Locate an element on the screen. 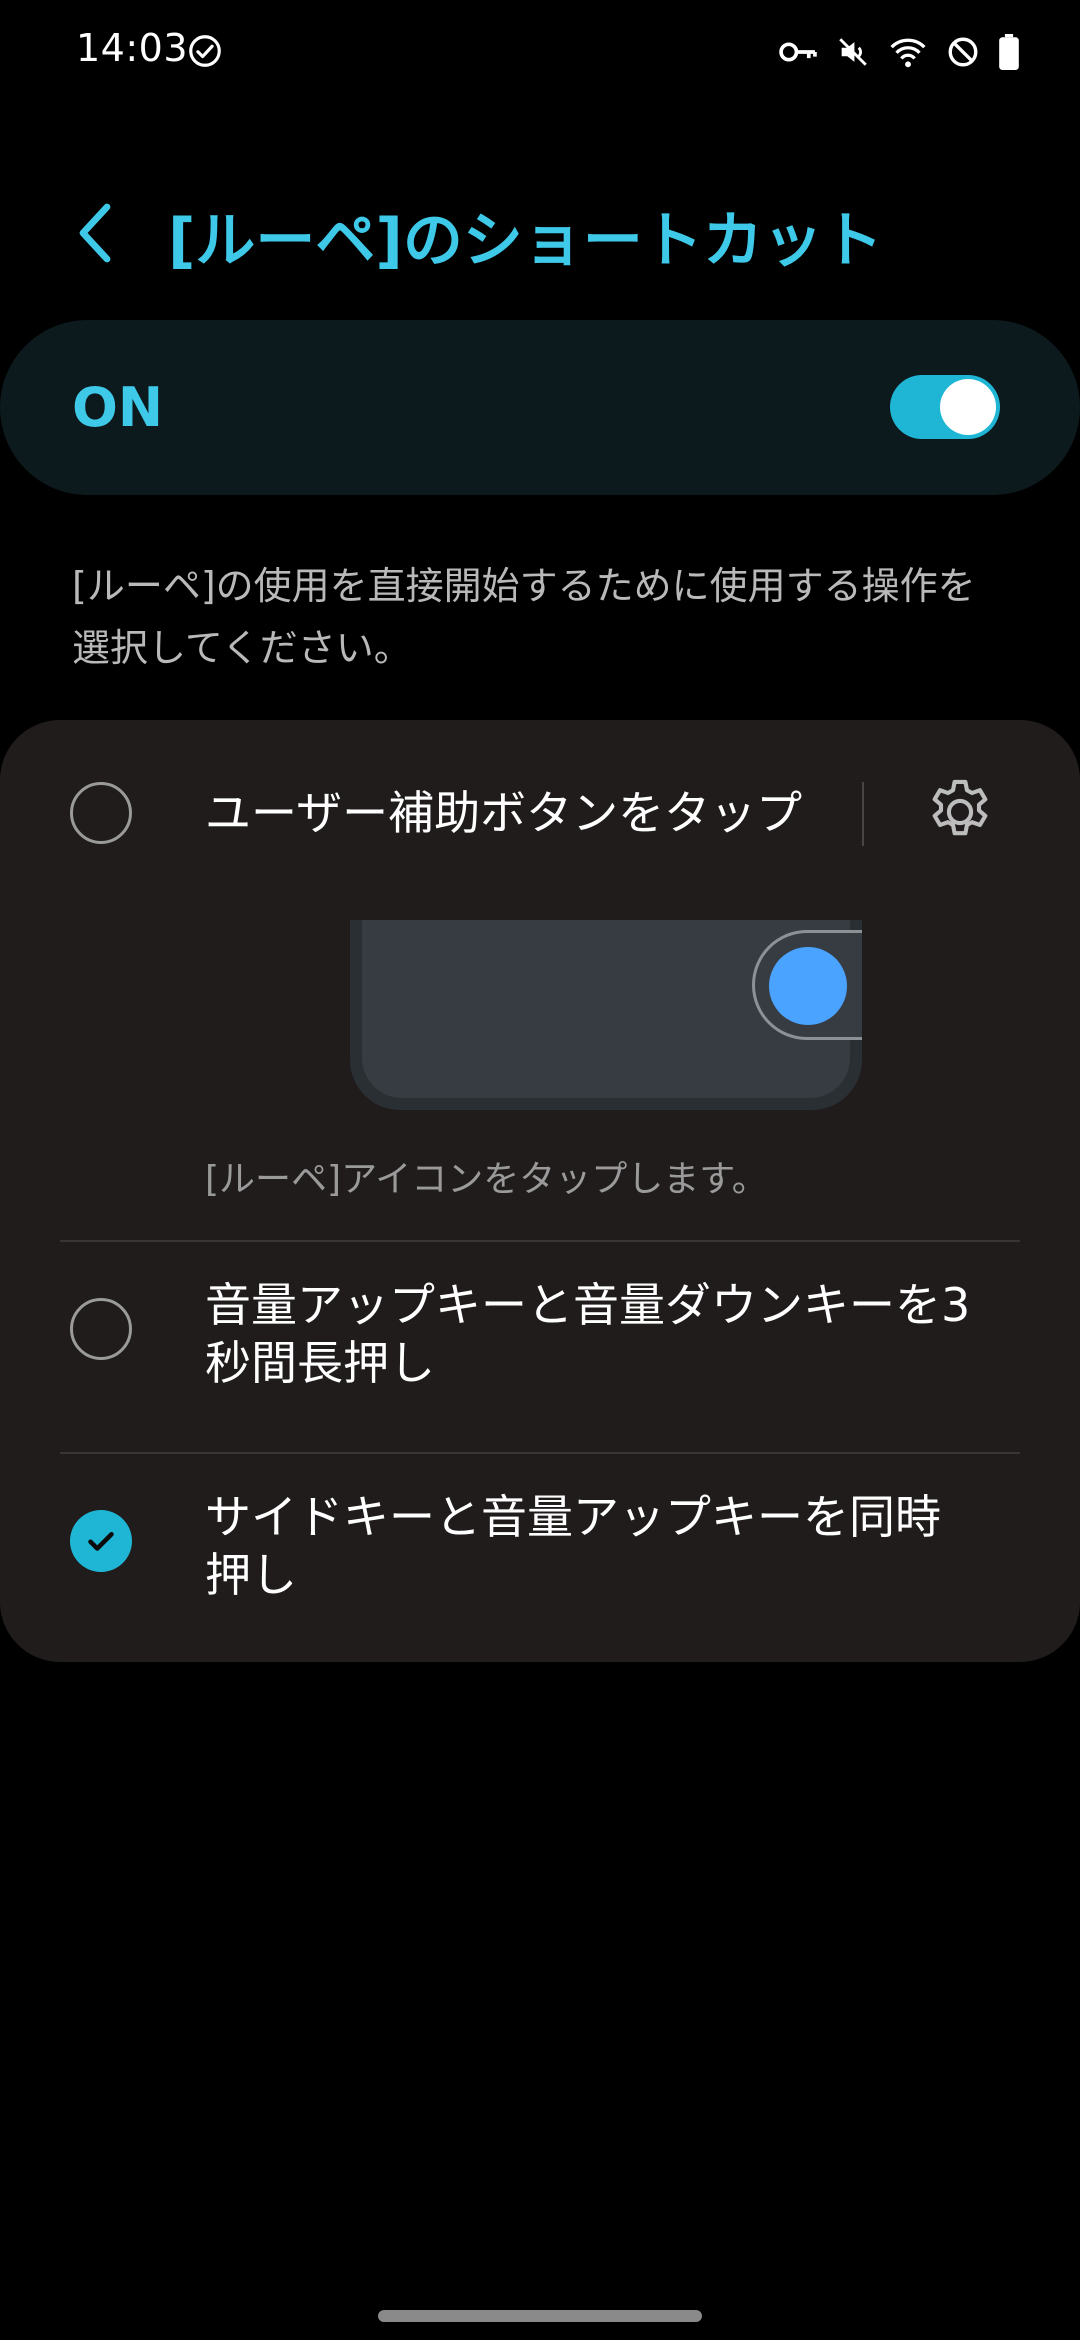 The image size is (1080, 2340). settings-button is located at coordinates (960, 812).